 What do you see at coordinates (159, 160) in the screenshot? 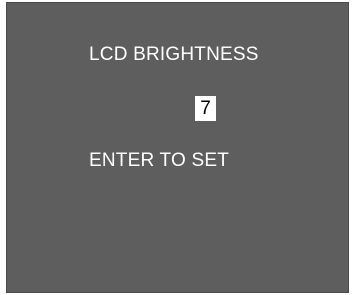
I see `enter-to-set-instruction: ENTER TO SET` at bounding box center [159, 160].